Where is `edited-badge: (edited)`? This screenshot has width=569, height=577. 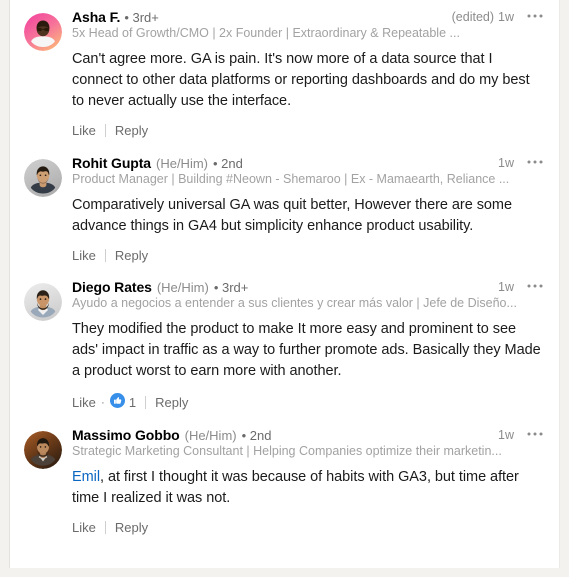
edited-badge: (edited) is located at coordinates (473, 17).